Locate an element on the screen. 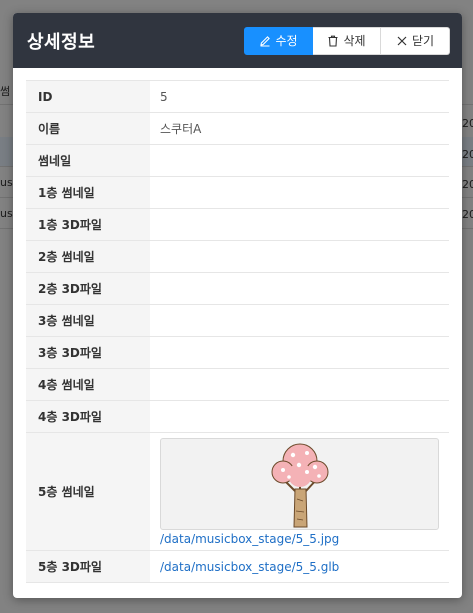 The height and width of the screenshot is (613, 473). detail-label: 4층 3D파일 is located at coordinates (88, 416).